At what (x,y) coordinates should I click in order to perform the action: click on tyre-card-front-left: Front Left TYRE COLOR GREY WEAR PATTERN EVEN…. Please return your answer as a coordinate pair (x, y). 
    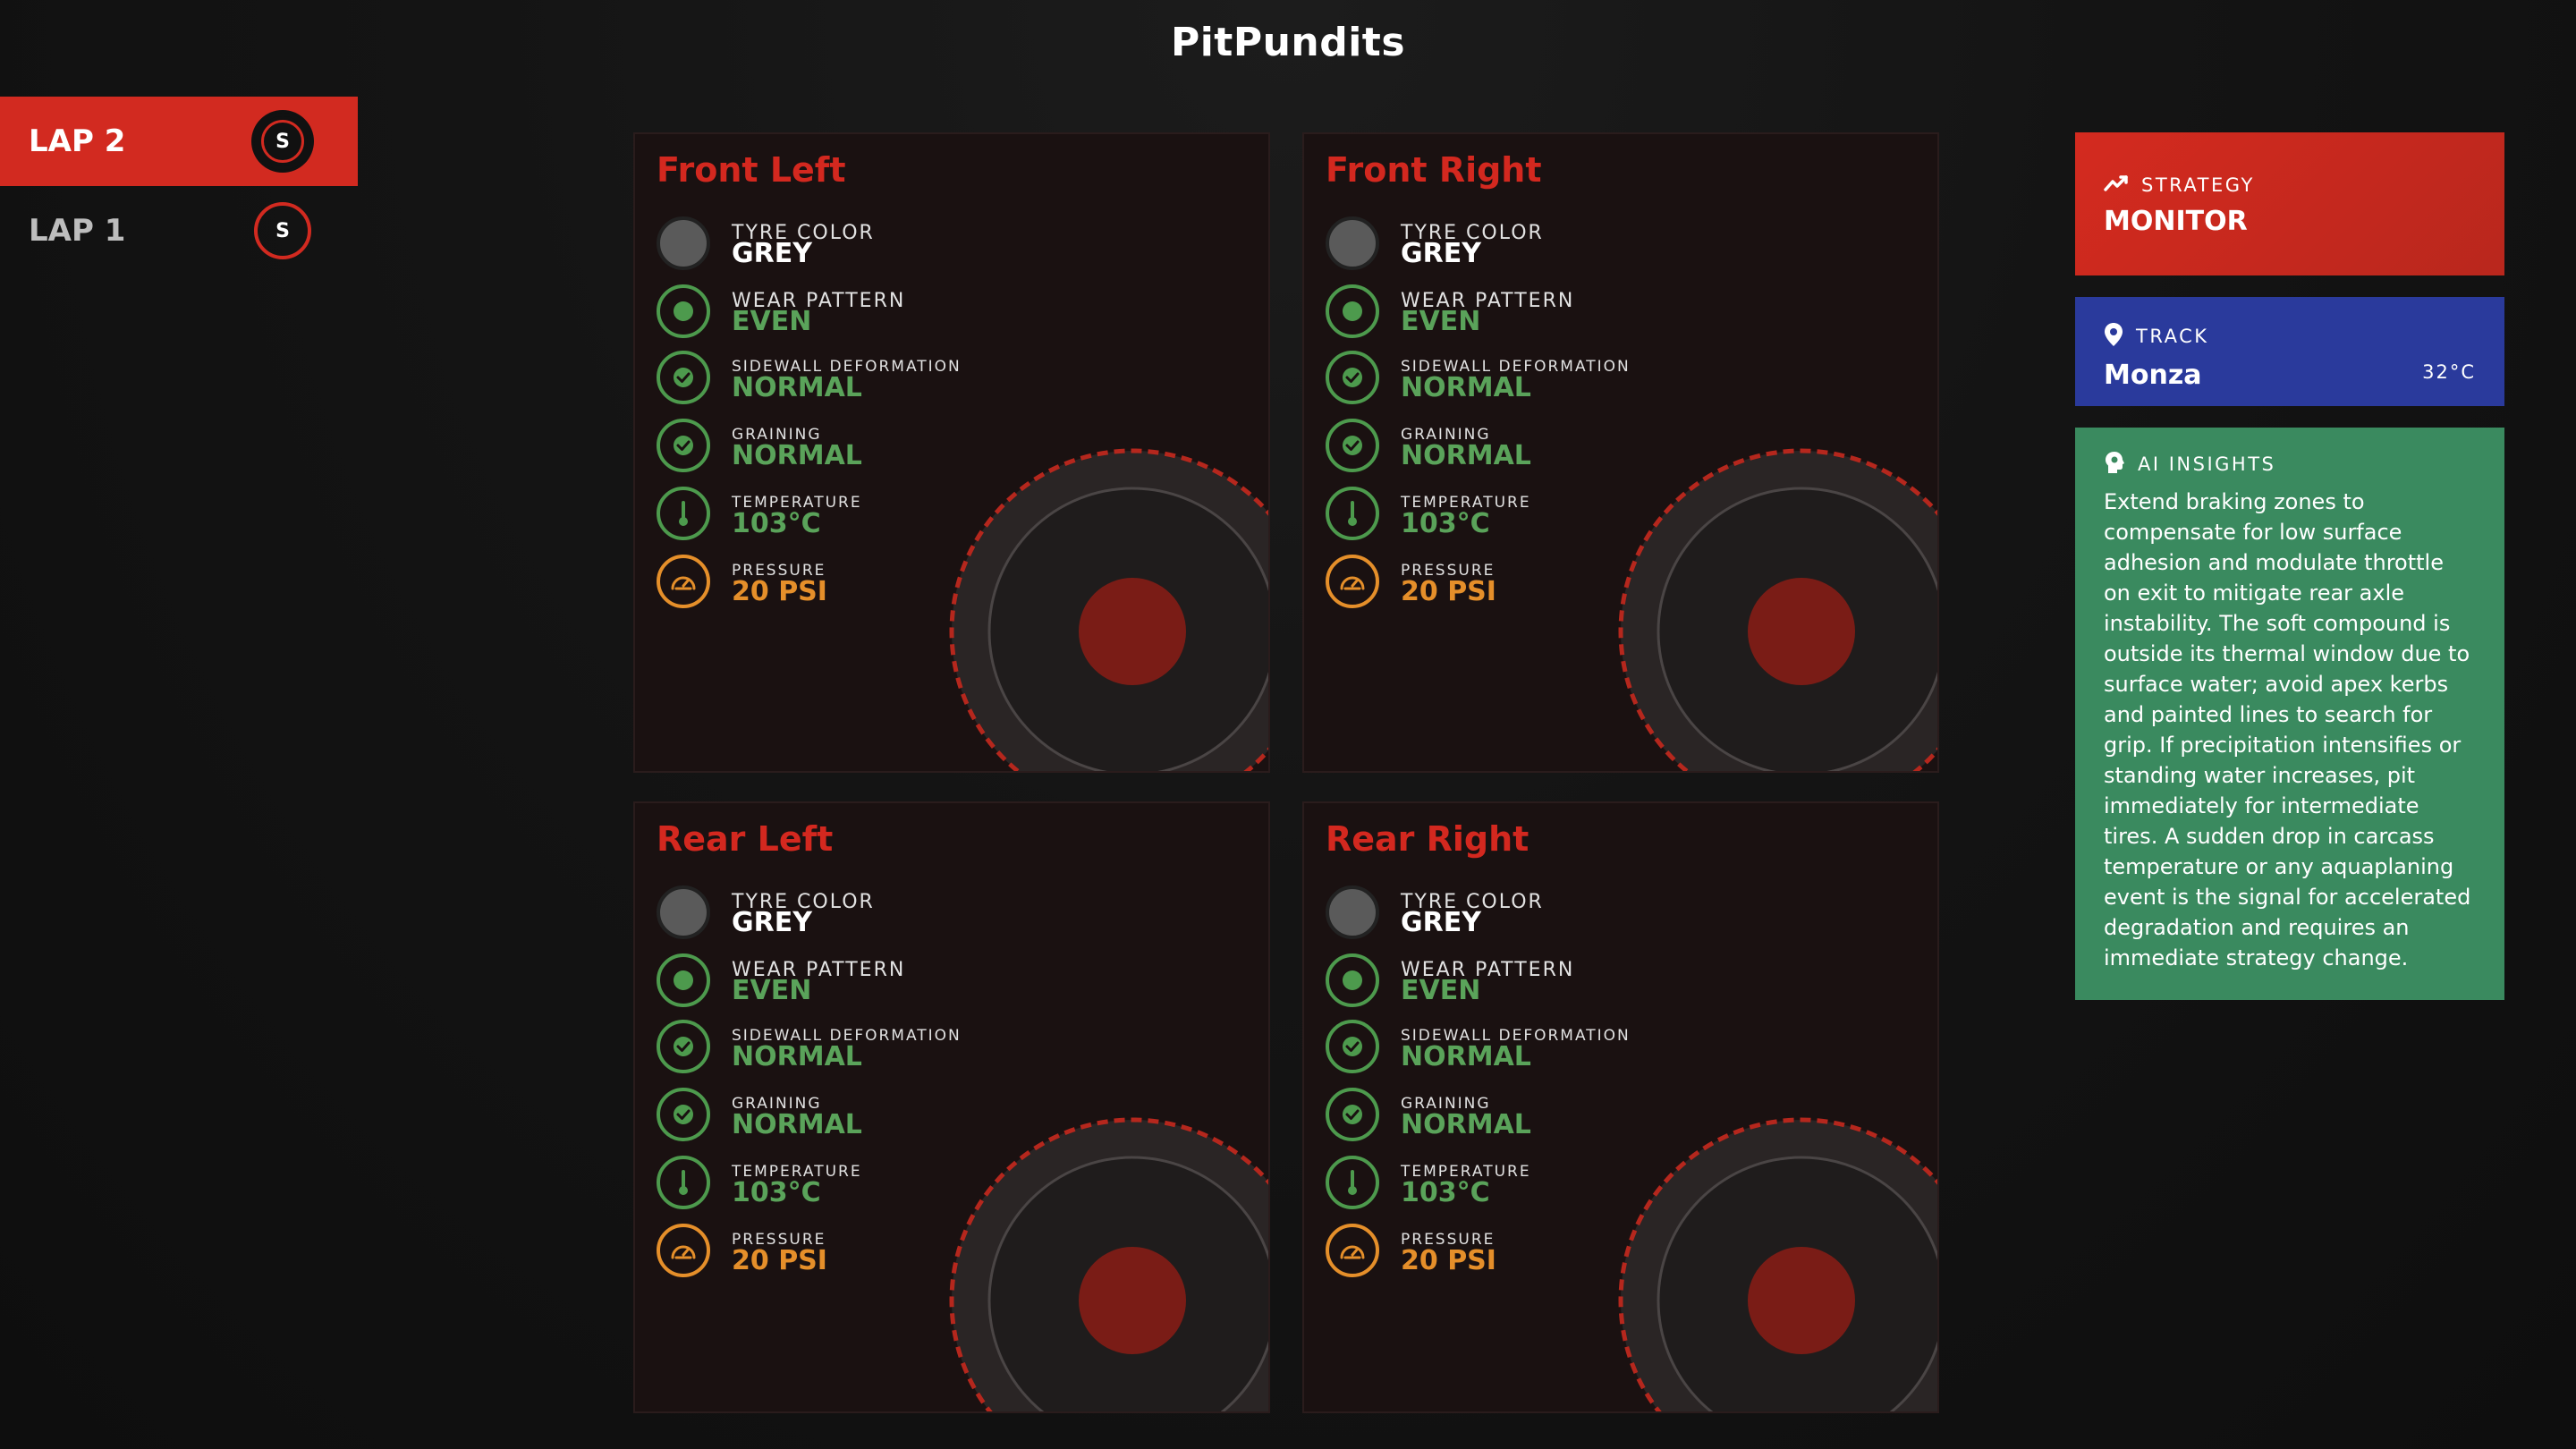
    Looking at the image, I should click on (951, 452).